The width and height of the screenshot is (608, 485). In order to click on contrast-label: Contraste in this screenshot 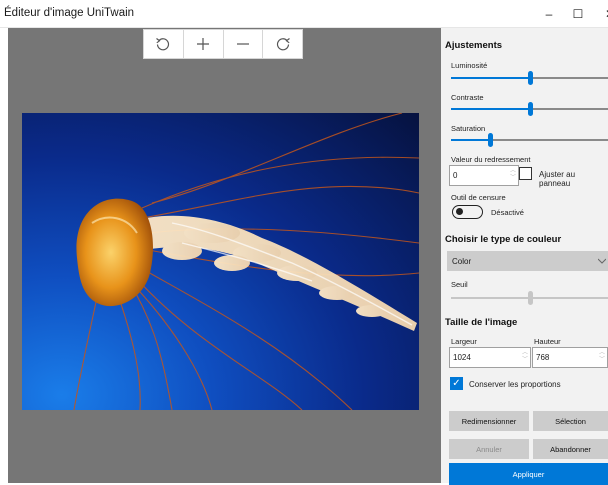, I will do `click(467, 97)`.